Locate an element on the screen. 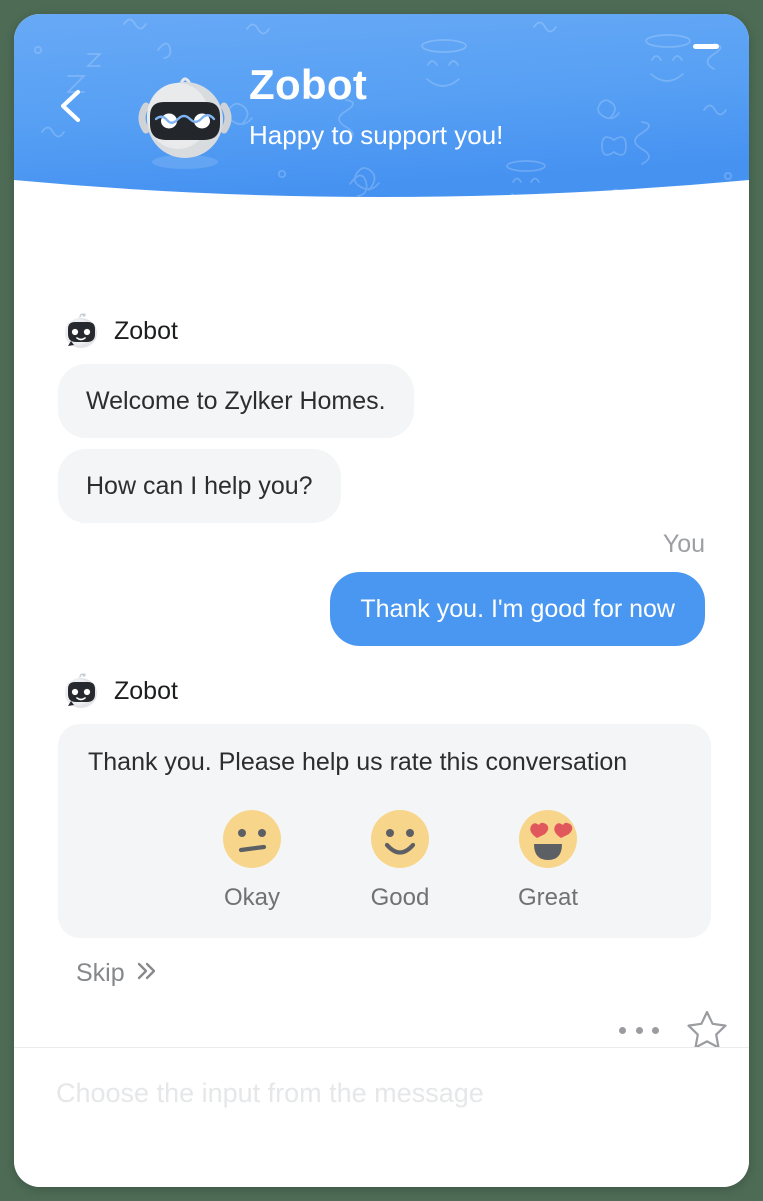  rating-options: Okay Good Great is located at coordinates (384, 860).